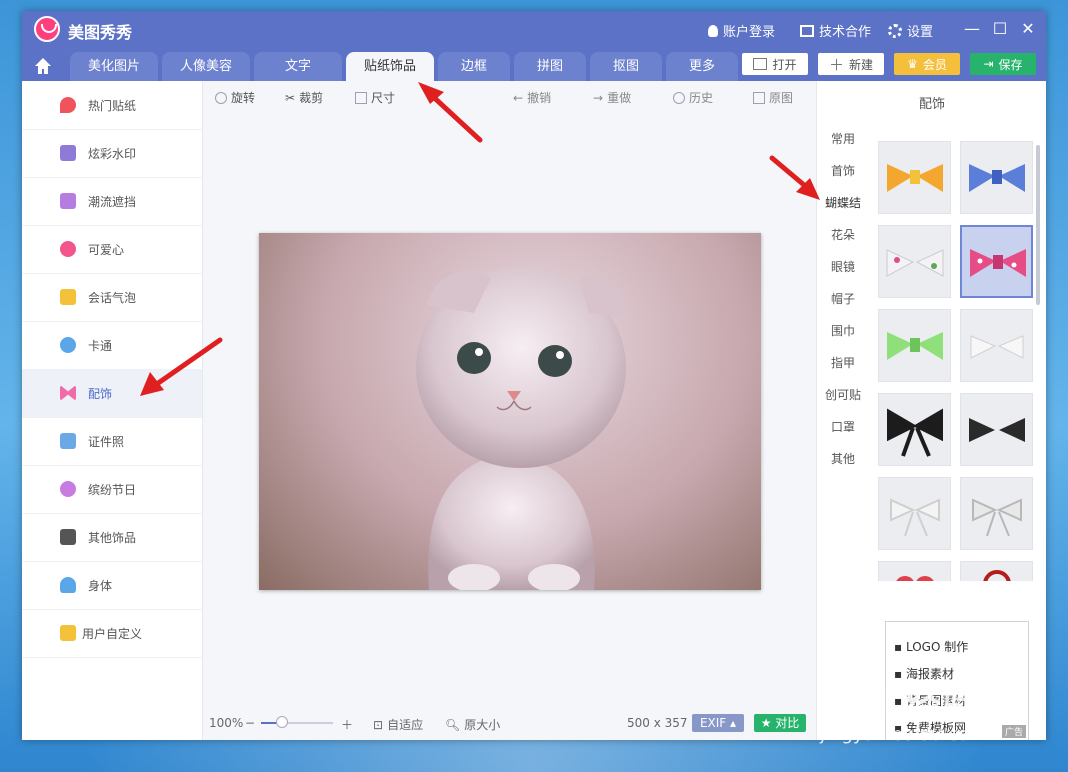 The image size is (1068, 772). Describe the element at coordinates (931, 646) in the screenshot. I see `ad-line: ▪ LOGO 制作` at that location.